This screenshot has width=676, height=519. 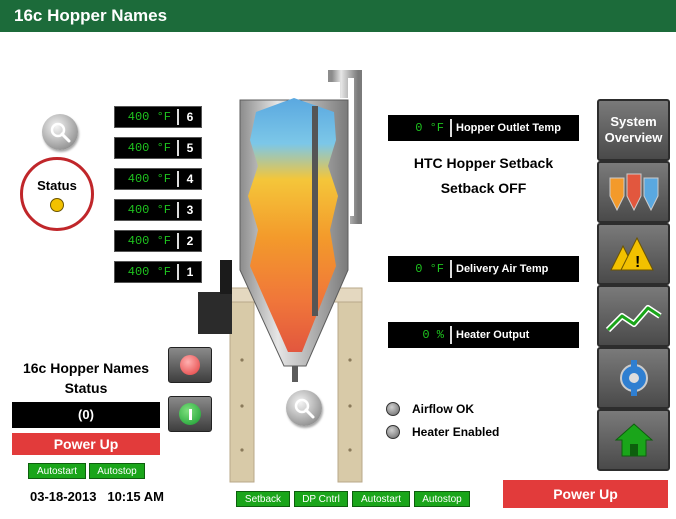 I want to click on home-button, so click(x=633, y=440).